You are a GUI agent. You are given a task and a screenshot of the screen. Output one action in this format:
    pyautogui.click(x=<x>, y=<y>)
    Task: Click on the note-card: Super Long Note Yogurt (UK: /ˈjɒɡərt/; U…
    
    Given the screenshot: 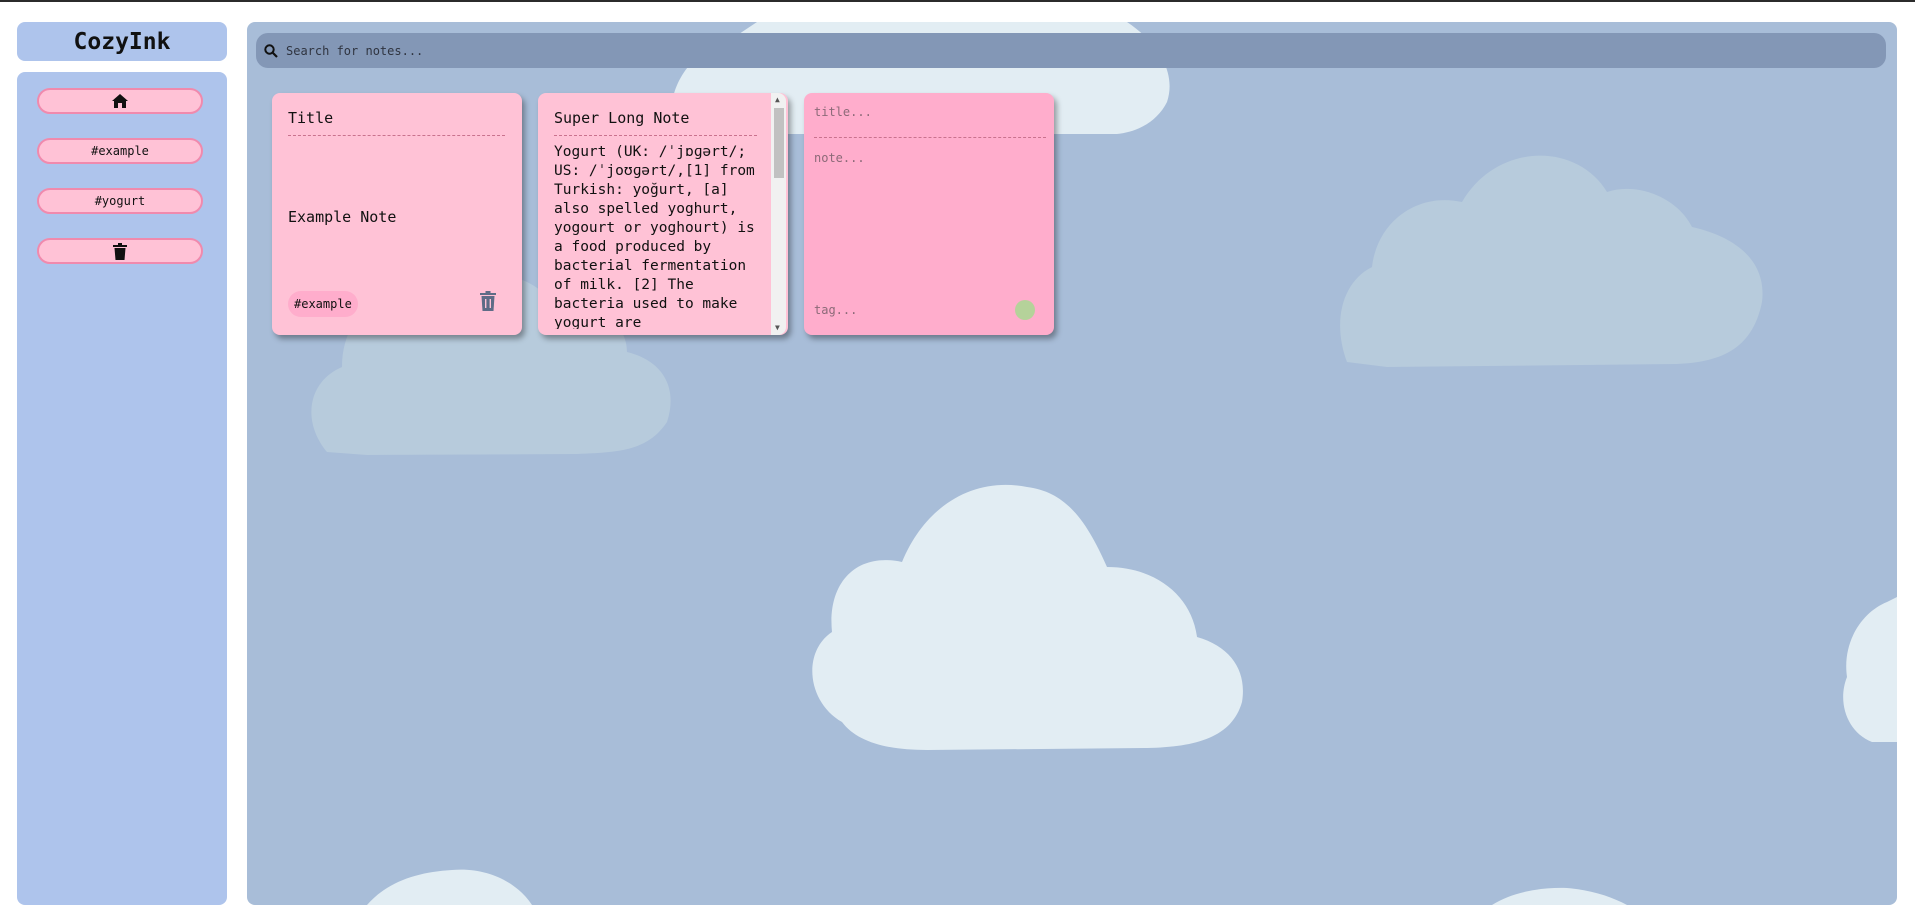 What is the action you would take?
    pyautogui.click(x=663, y=214)
    